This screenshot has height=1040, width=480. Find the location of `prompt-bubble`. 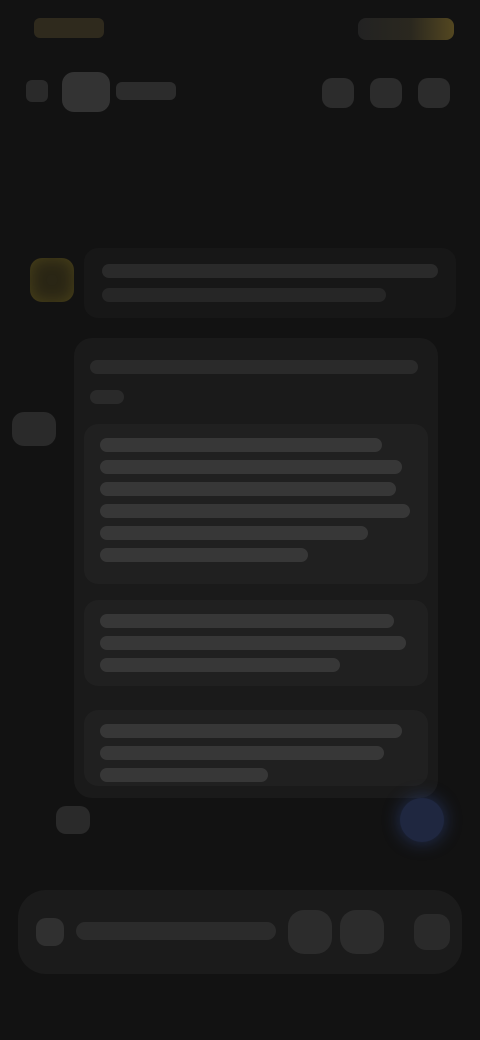

prompt-bubble is located at coordinates (270, 283).